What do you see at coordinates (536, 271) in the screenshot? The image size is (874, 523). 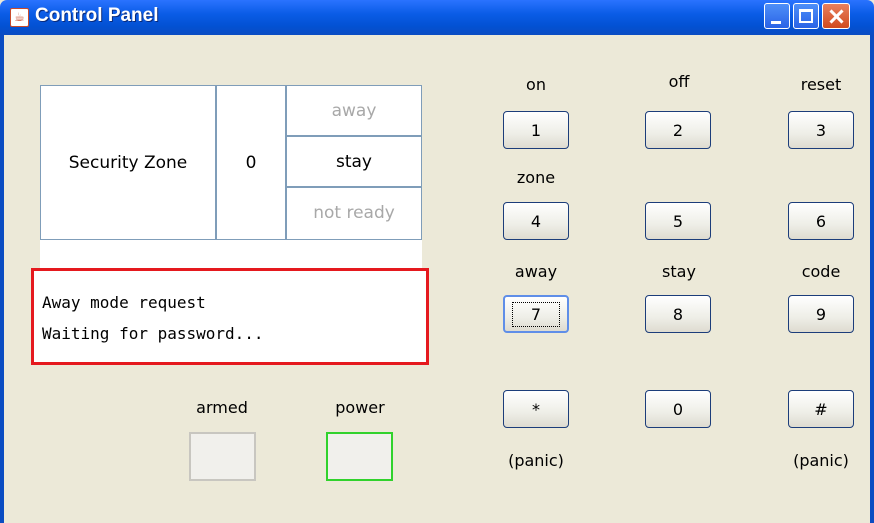 I see `label-away: away` at bounding box center [536, 271].